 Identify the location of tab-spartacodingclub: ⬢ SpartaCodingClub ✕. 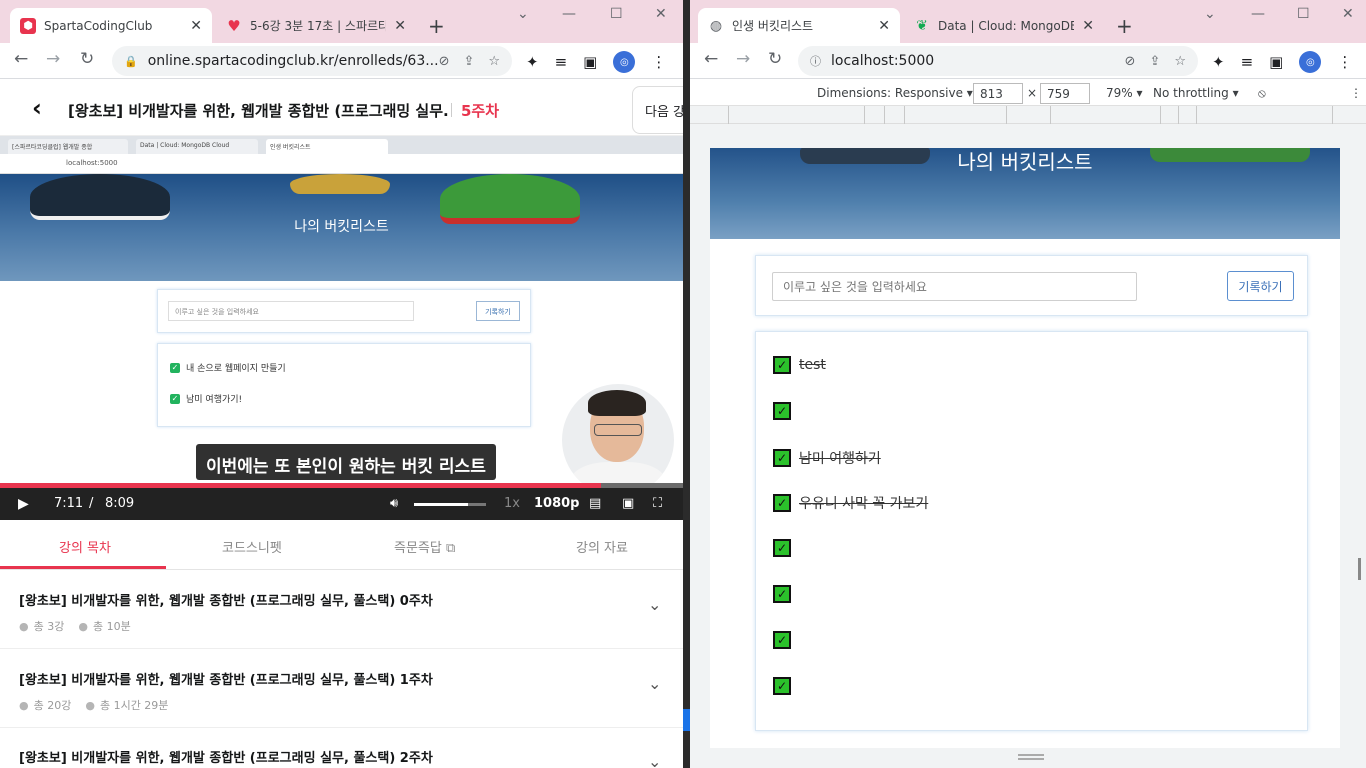
(111, 25).